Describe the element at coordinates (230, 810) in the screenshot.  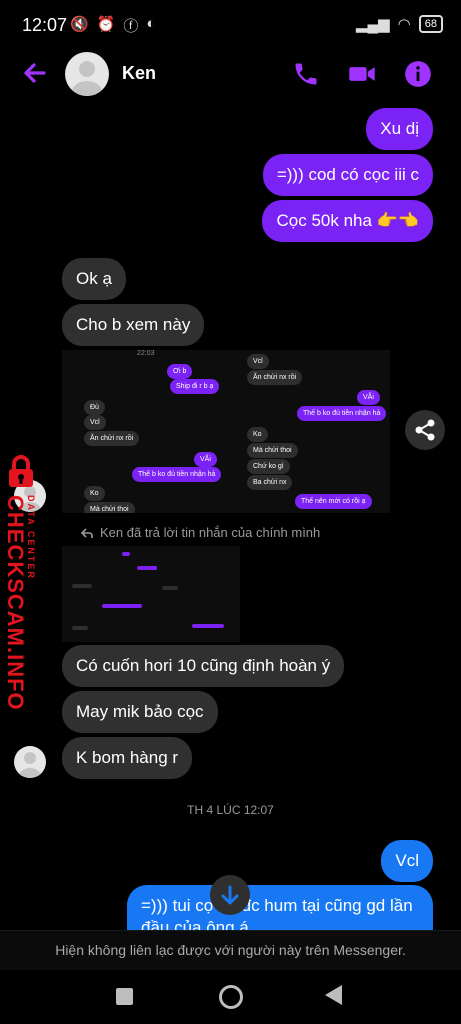
I see `timestamp-divider: TH 4 LÚC 12:07` at that location.